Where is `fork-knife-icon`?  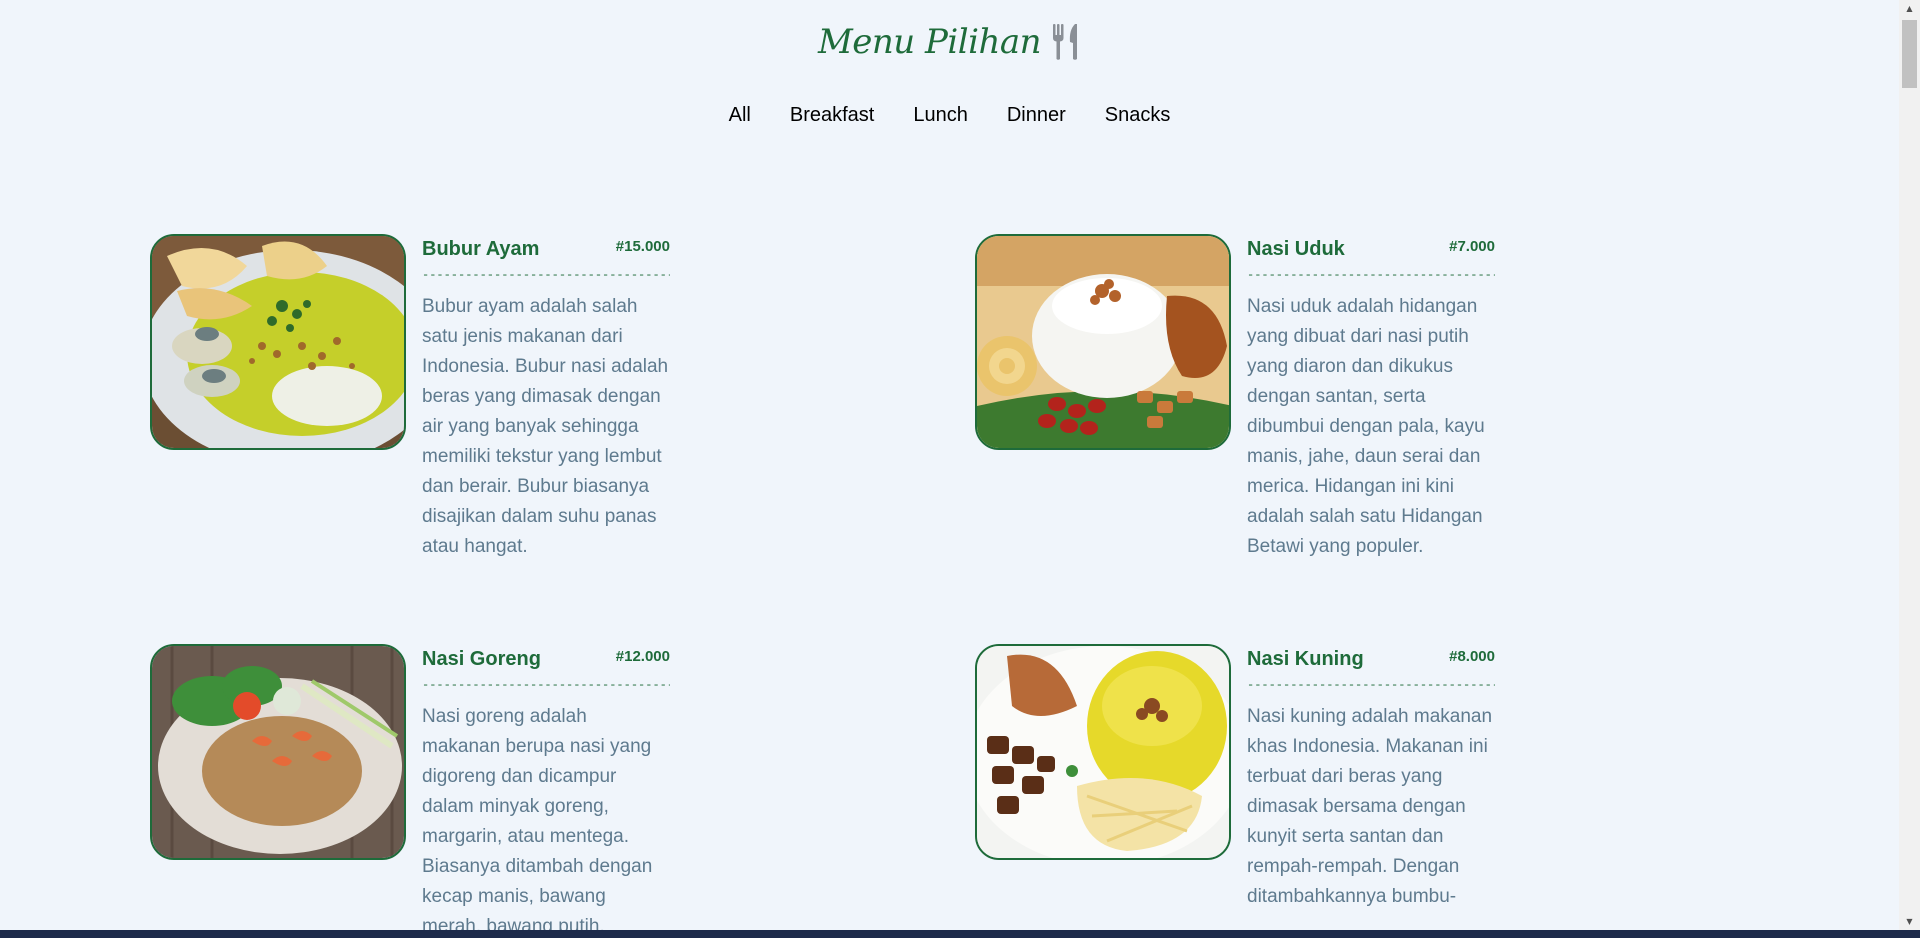
fork-knife-icon is located at coordinates (1066, 42).